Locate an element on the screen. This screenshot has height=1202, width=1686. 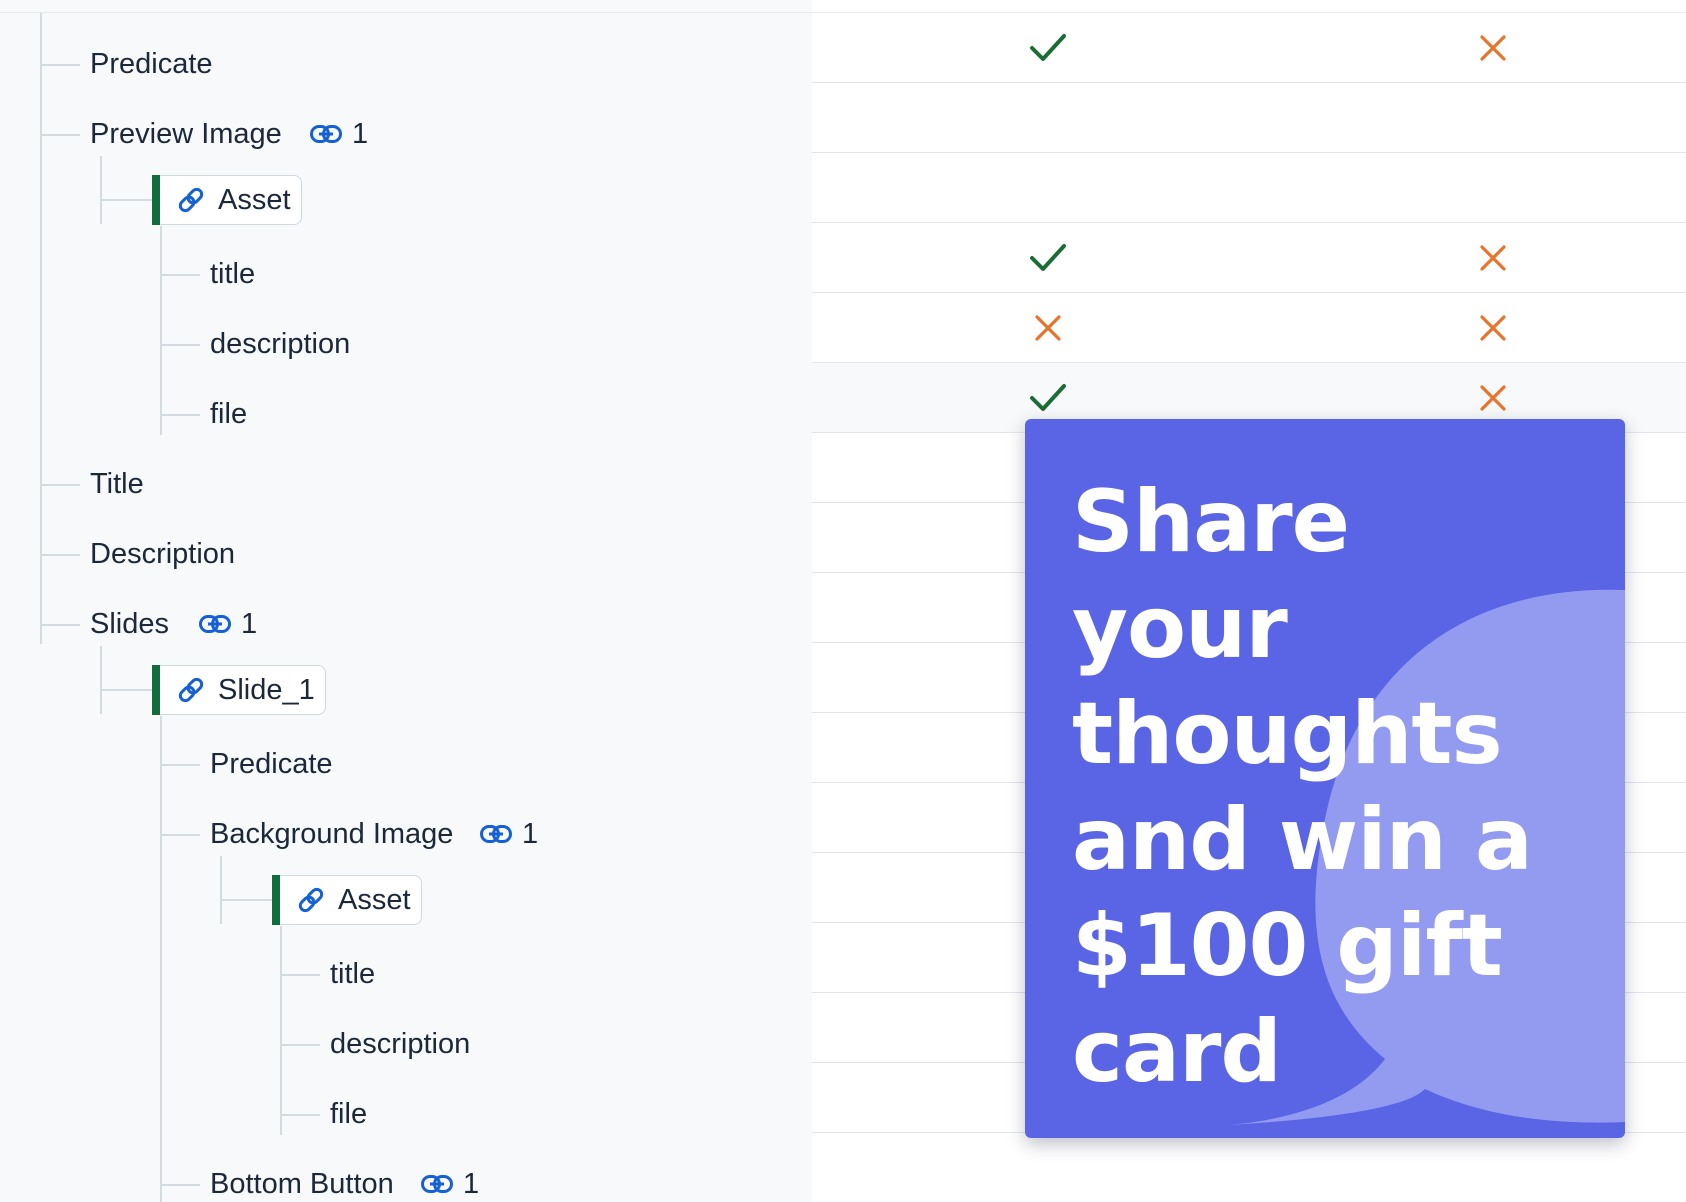
tree-node-nested-asset-file: file is located at coordinates (348, 1114).